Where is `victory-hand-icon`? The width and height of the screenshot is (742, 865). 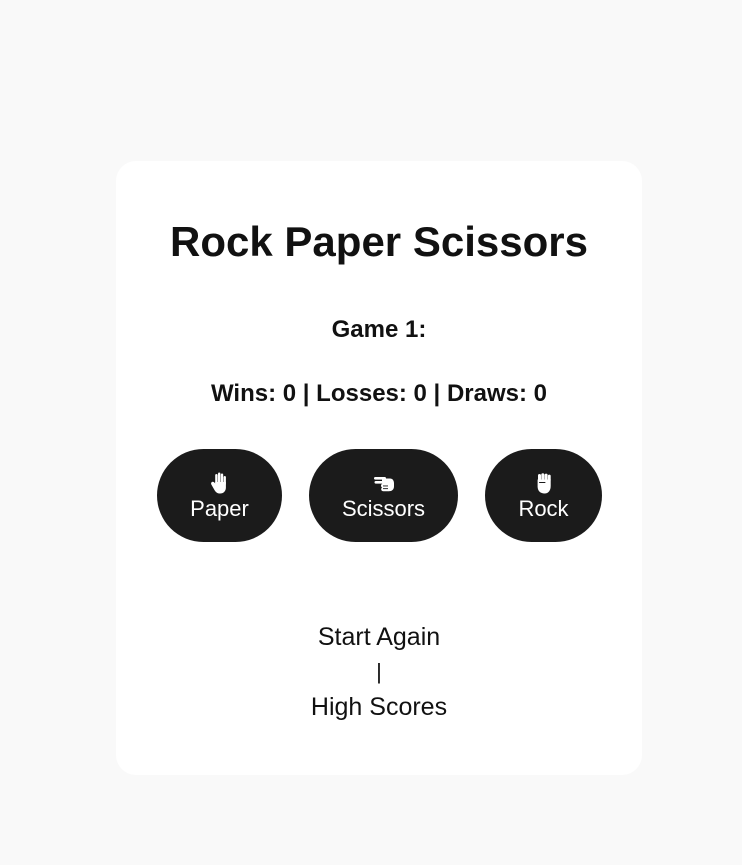 victory-hand-icon is located at coordinates (384, 483).